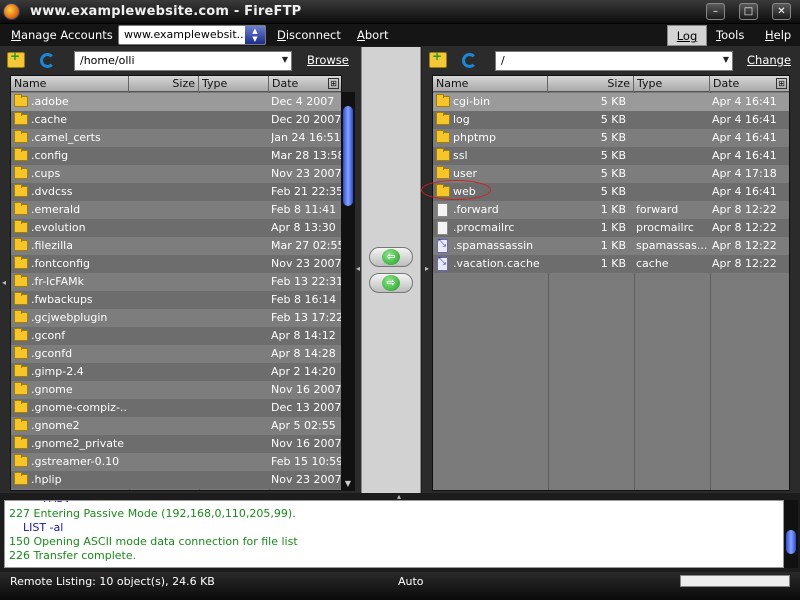 Image resolution: width=800 pixels, height=600 pixels. Describe the element at coordinates (6, 282) in the screenshot. I see `left-grip-icon: ◂` at that location.